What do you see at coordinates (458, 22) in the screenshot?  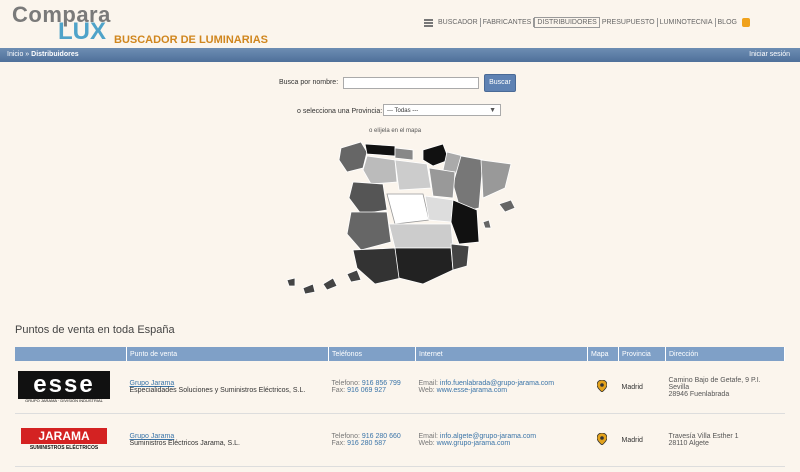 I see `nav-buscador: BUSCADOR` at bounding box center [458, 22].